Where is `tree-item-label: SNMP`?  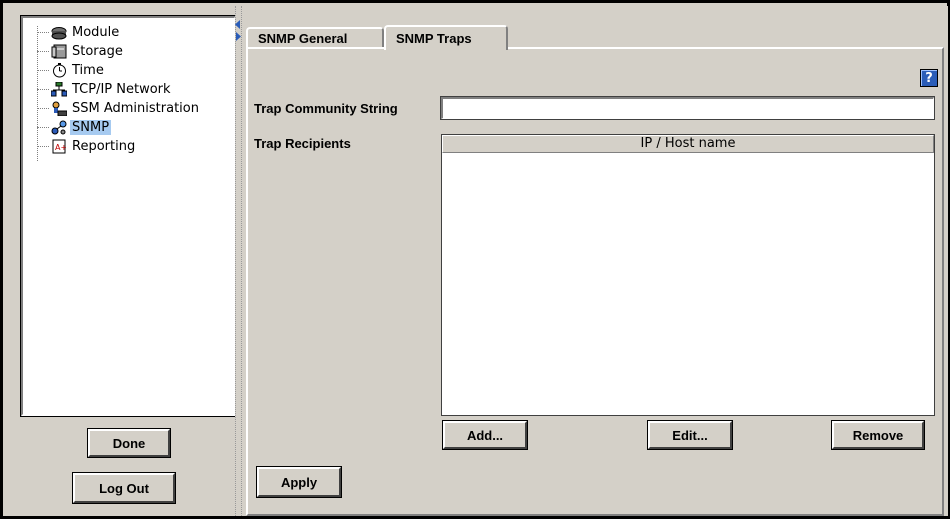
tree-item-label: SNMP is located at coordinates (91, 127).